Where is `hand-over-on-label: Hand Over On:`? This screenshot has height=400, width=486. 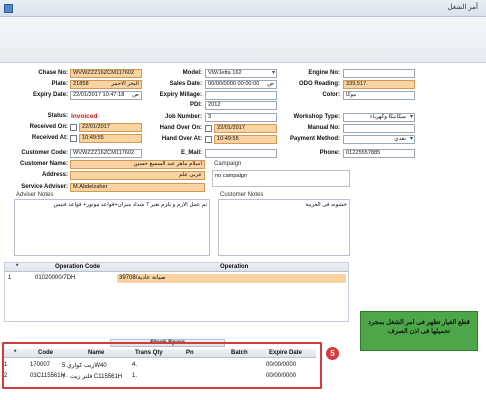
hand-over-on-label: Hand Over On: is located at coordinates (180, 128).